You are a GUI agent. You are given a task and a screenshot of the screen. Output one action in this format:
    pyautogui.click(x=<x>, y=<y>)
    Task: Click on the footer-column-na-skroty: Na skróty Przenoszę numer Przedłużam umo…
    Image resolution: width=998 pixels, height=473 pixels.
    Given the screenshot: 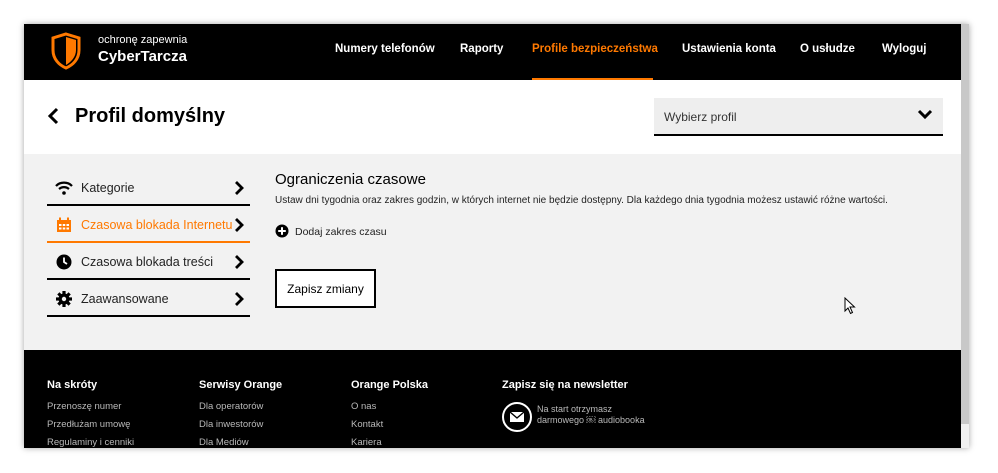 What is the action you would take?
    pyautogui.click(x=90, y=413)
    